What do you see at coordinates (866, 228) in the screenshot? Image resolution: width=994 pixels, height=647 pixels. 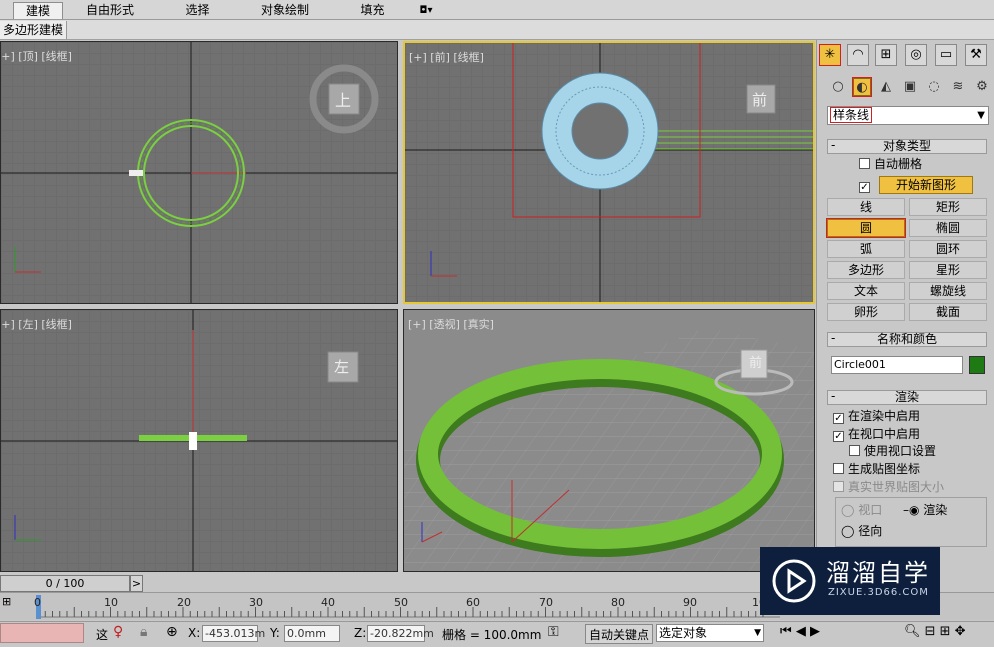 I see `shape-button-circle: 圆` at bounding box center [866, 228].